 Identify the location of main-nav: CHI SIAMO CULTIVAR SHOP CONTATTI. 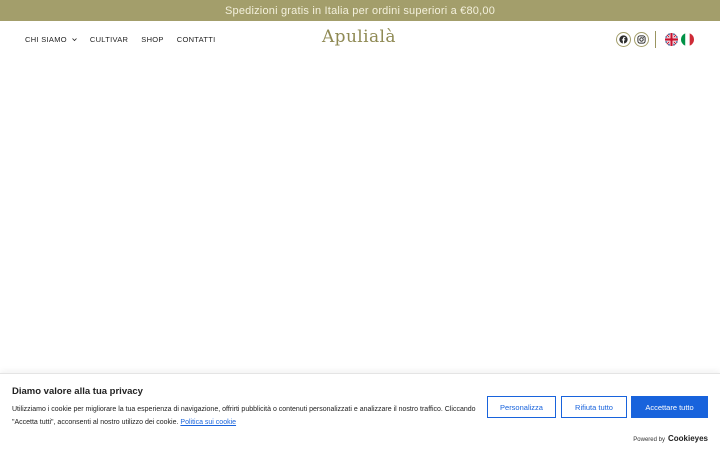
(127, 39).